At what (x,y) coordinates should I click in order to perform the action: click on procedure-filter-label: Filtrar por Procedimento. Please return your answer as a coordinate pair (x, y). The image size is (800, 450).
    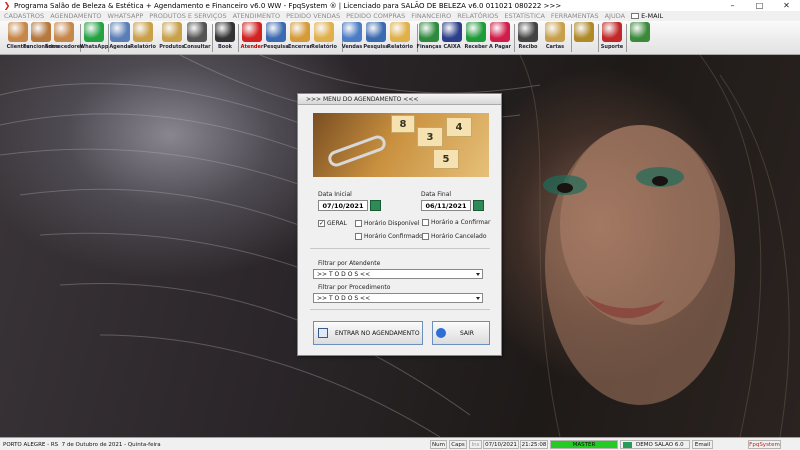
    Looking at the image, I should click on (354, 287).